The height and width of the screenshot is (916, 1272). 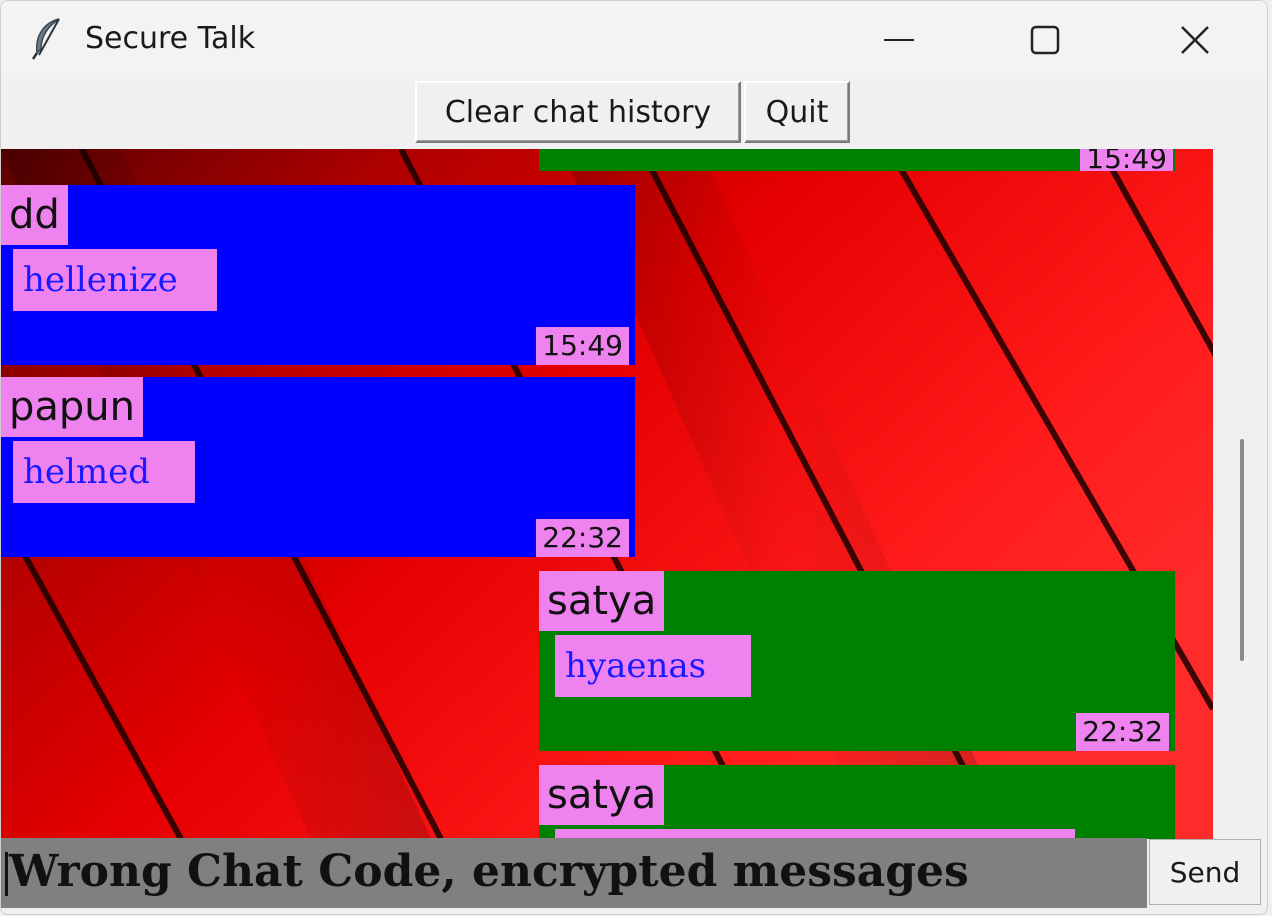 I want to click on message-bubble: satya, so click(x=857, y=802).